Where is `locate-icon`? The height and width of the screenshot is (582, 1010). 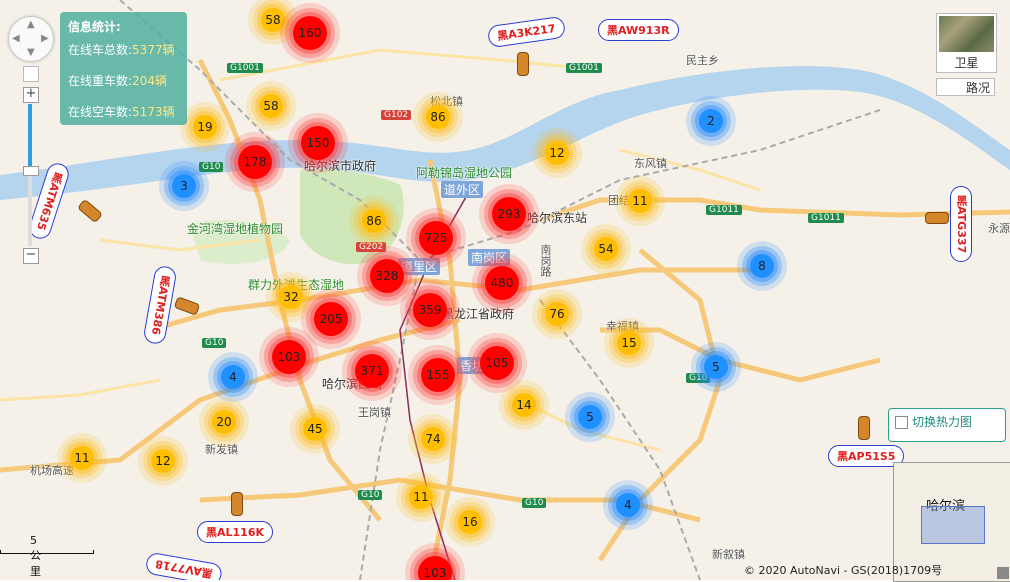 locate-icon is located at coordinates (31, 74).